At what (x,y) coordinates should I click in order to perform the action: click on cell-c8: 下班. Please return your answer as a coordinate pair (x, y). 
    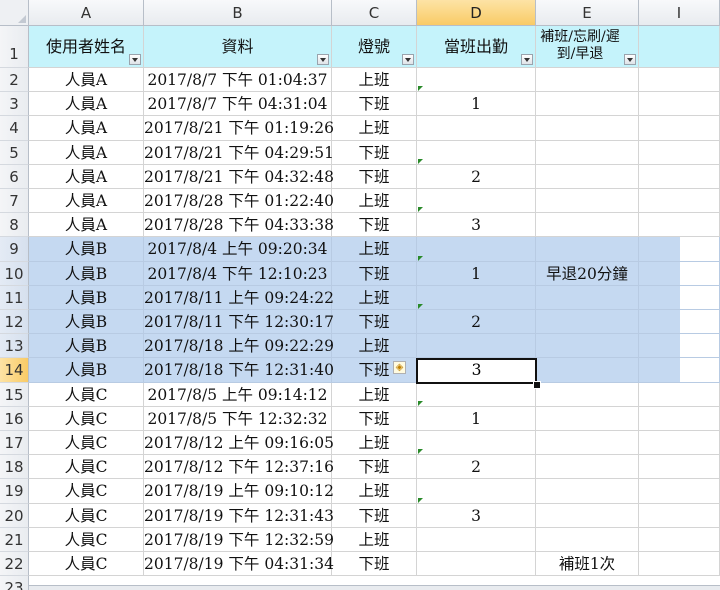
    Looking at the image, I should click on (374, 225).